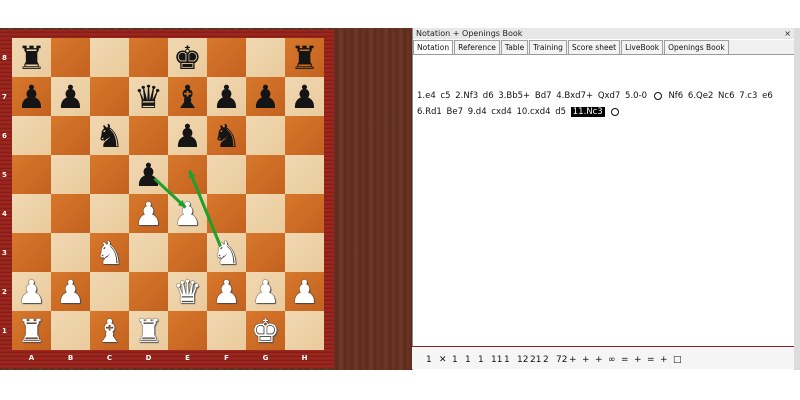 Image resolution: width=800 pixels, height=400 pixels. What do you see at coordinates (148, 252) in the screenshot?
I see `square-d3` at bounding box center [148, 252].